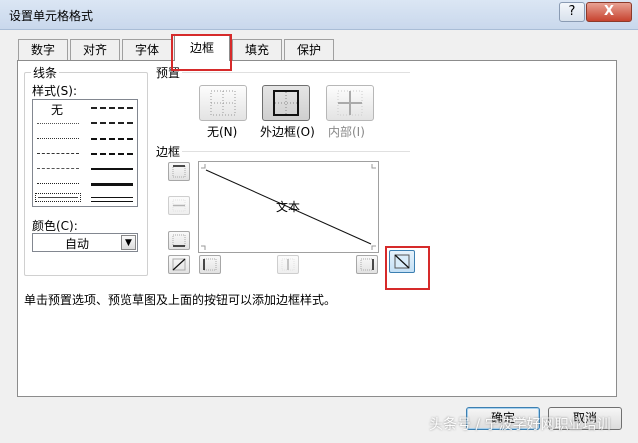 Image resolution: width=638 pixels, height=443 pixels. I want to click on style-label: 样式(S):, so click(55, 91).